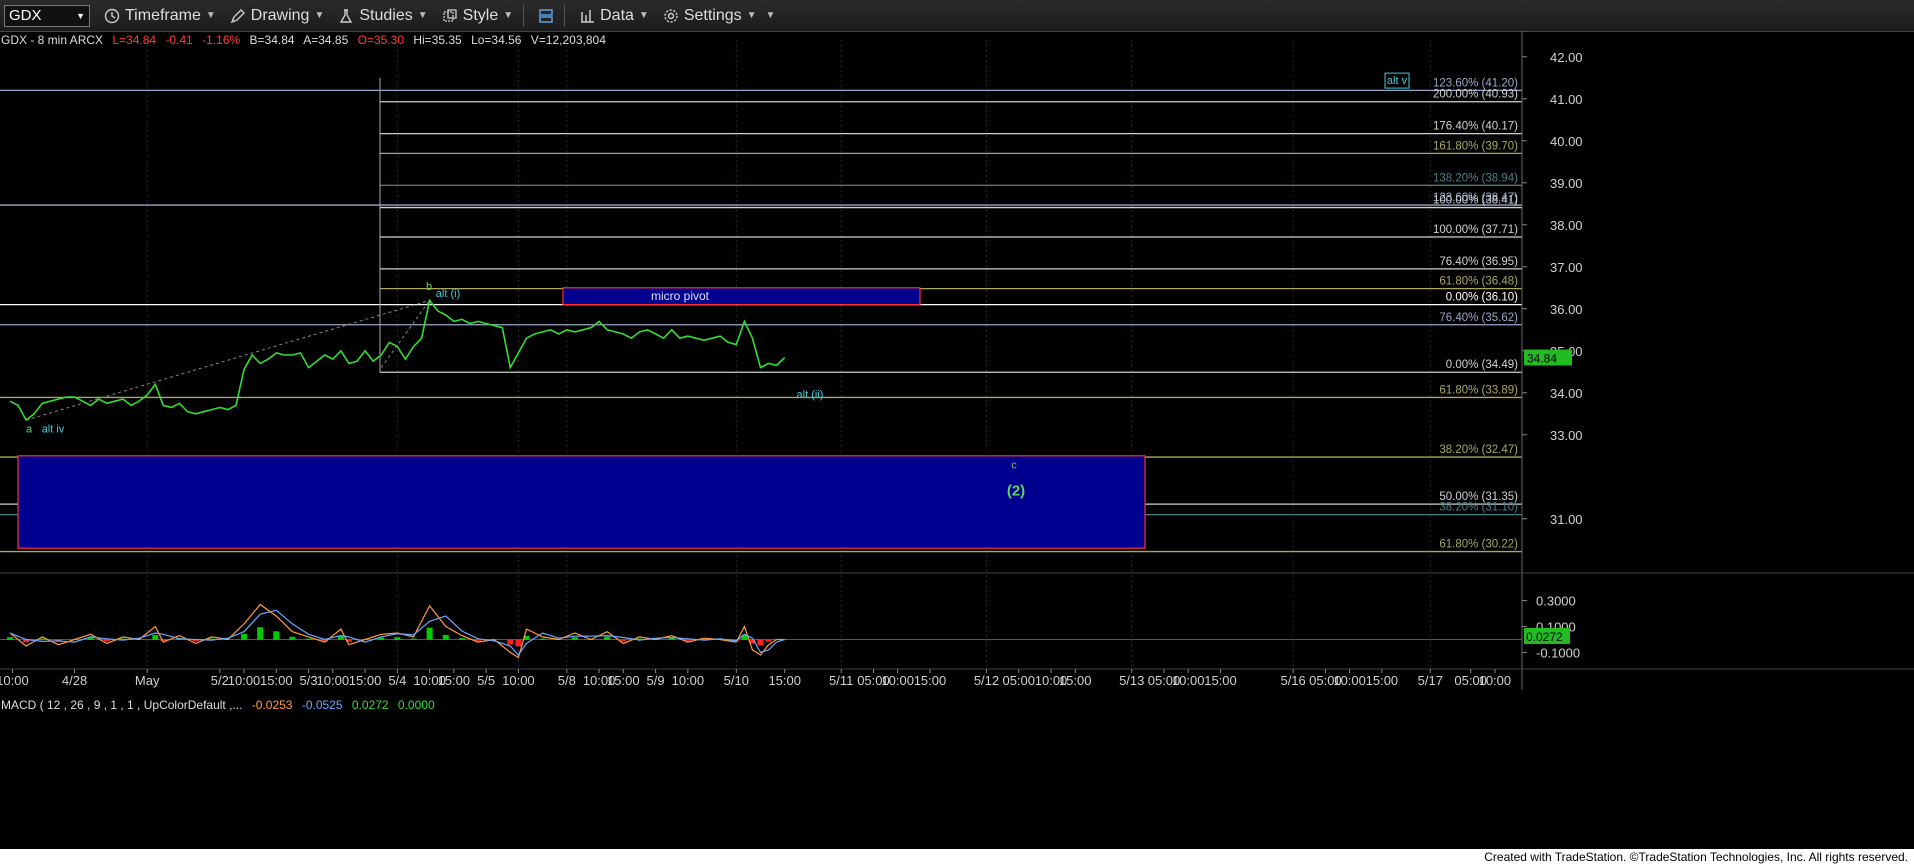  Describe the element at coordinates (147, 680) in the screenshot. I see `x-tick-label: May` at that location.